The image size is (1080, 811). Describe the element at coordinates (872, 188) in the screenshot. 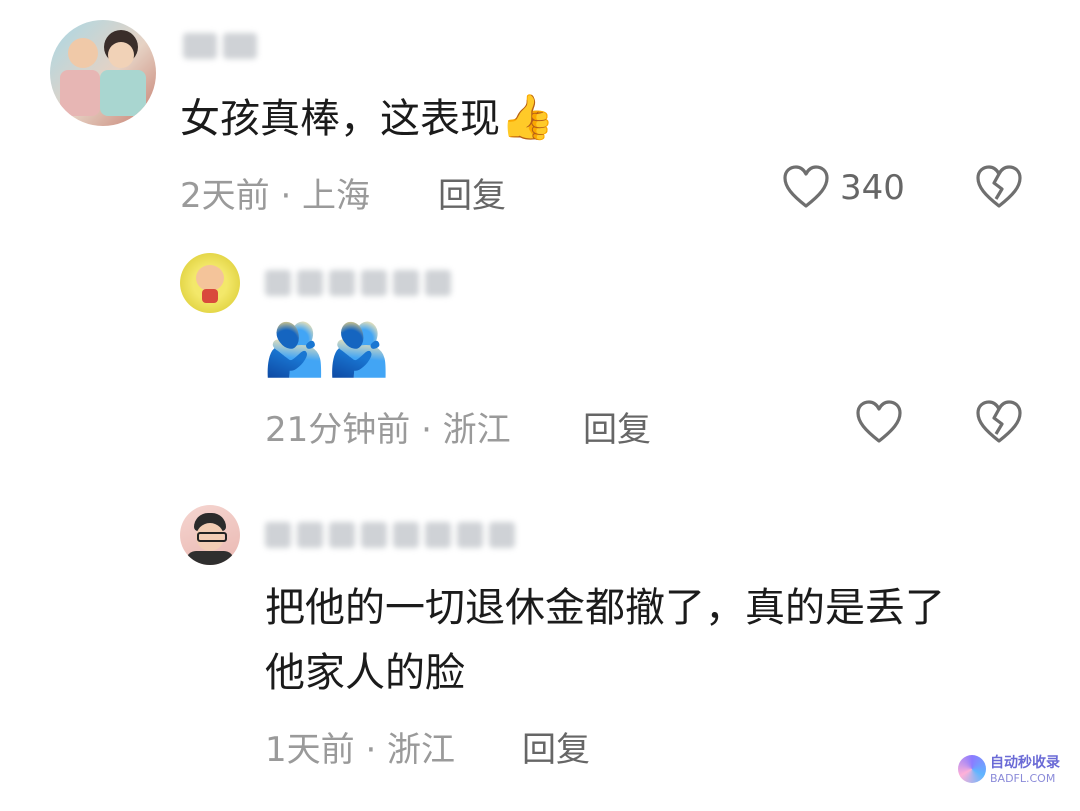

I see `like-count: 340` at that location.